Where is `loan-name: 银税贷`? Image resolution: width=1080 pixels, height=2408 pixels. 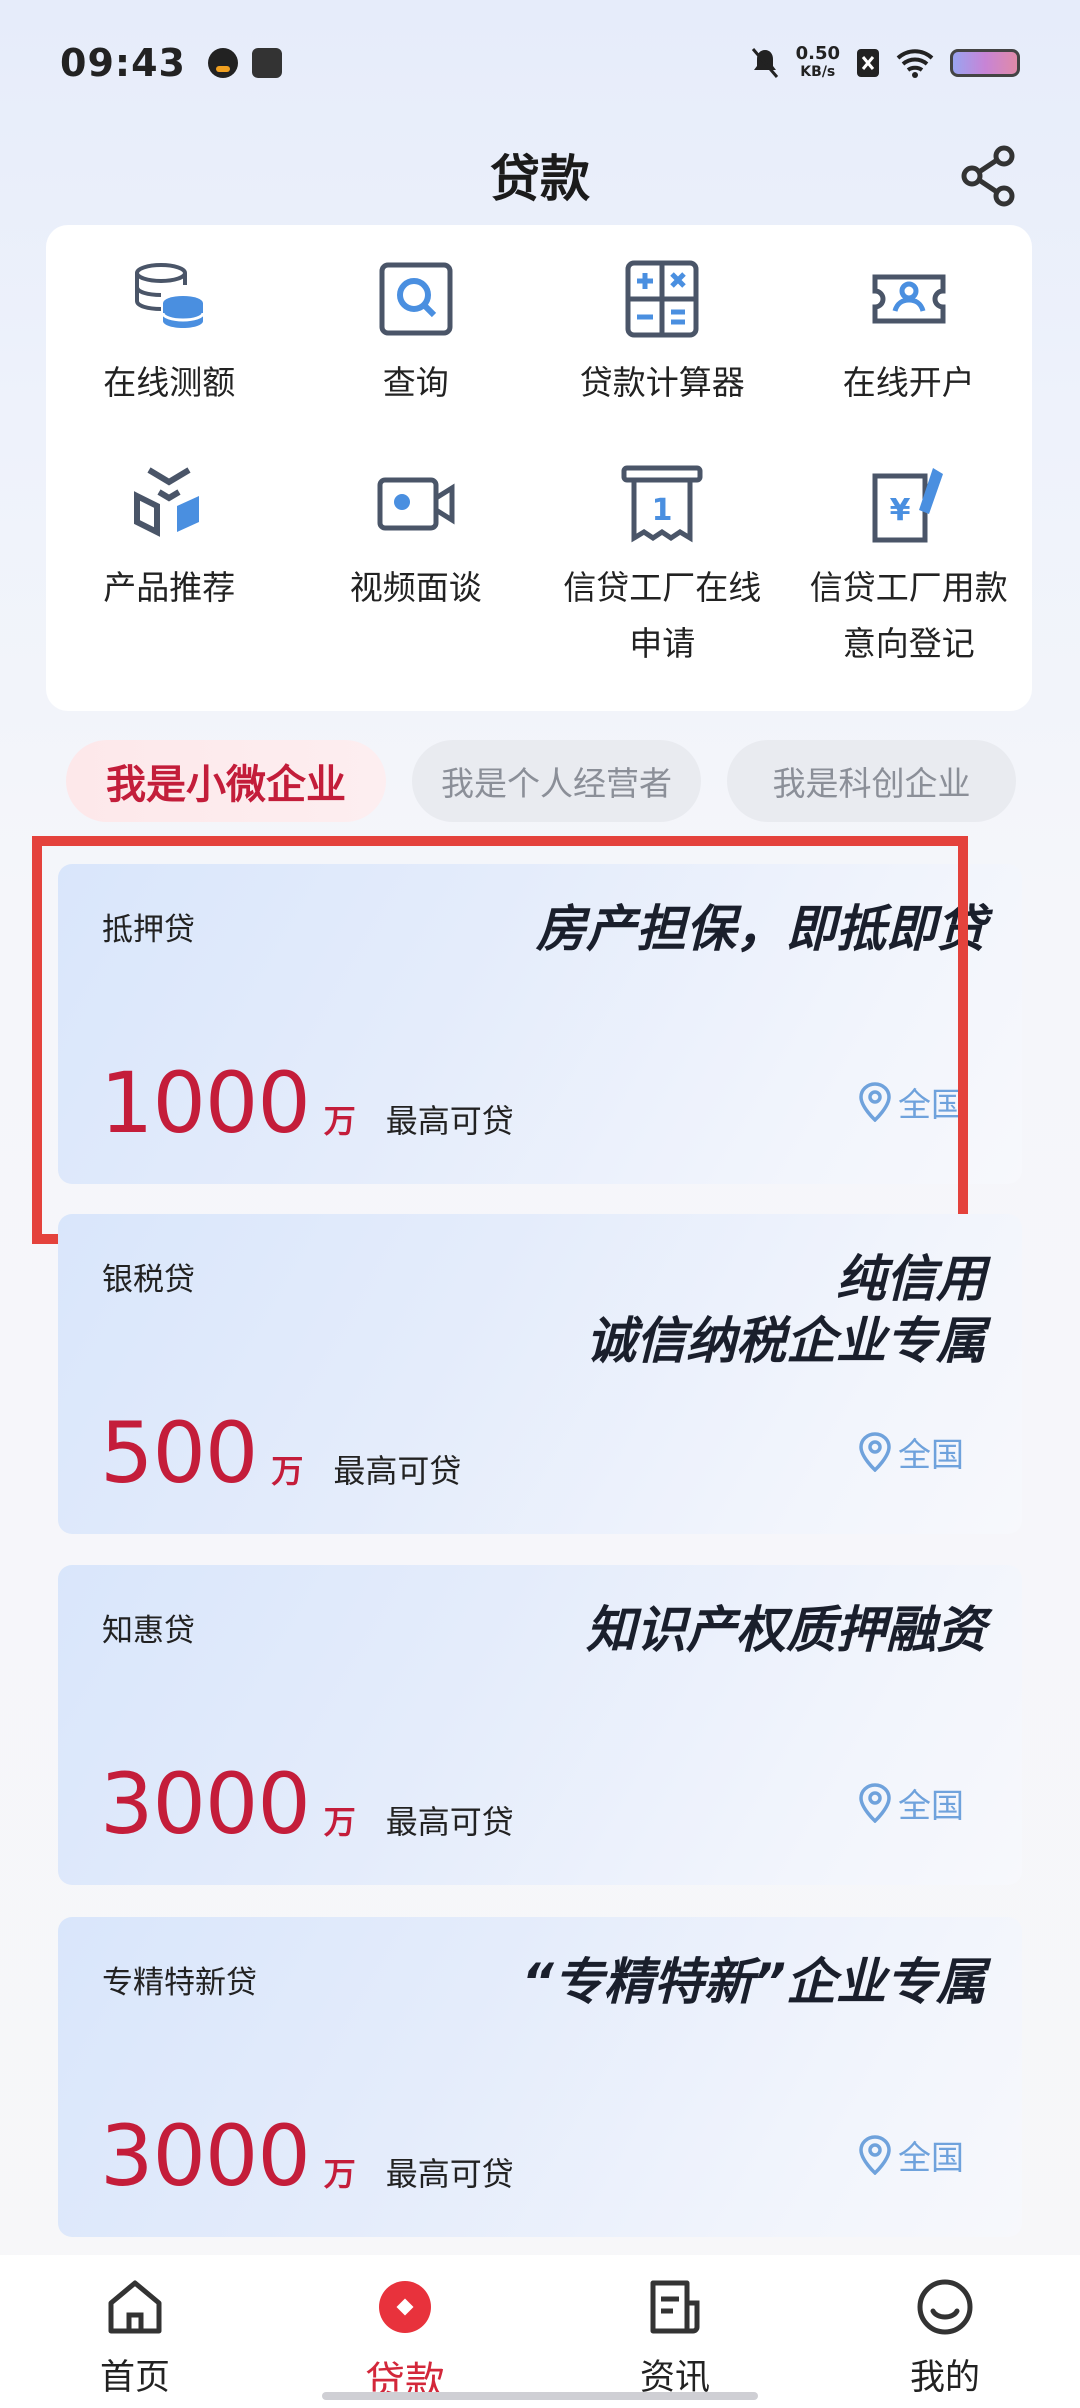
loan-name: 银税贷 is located at coordinates (148, 1280).